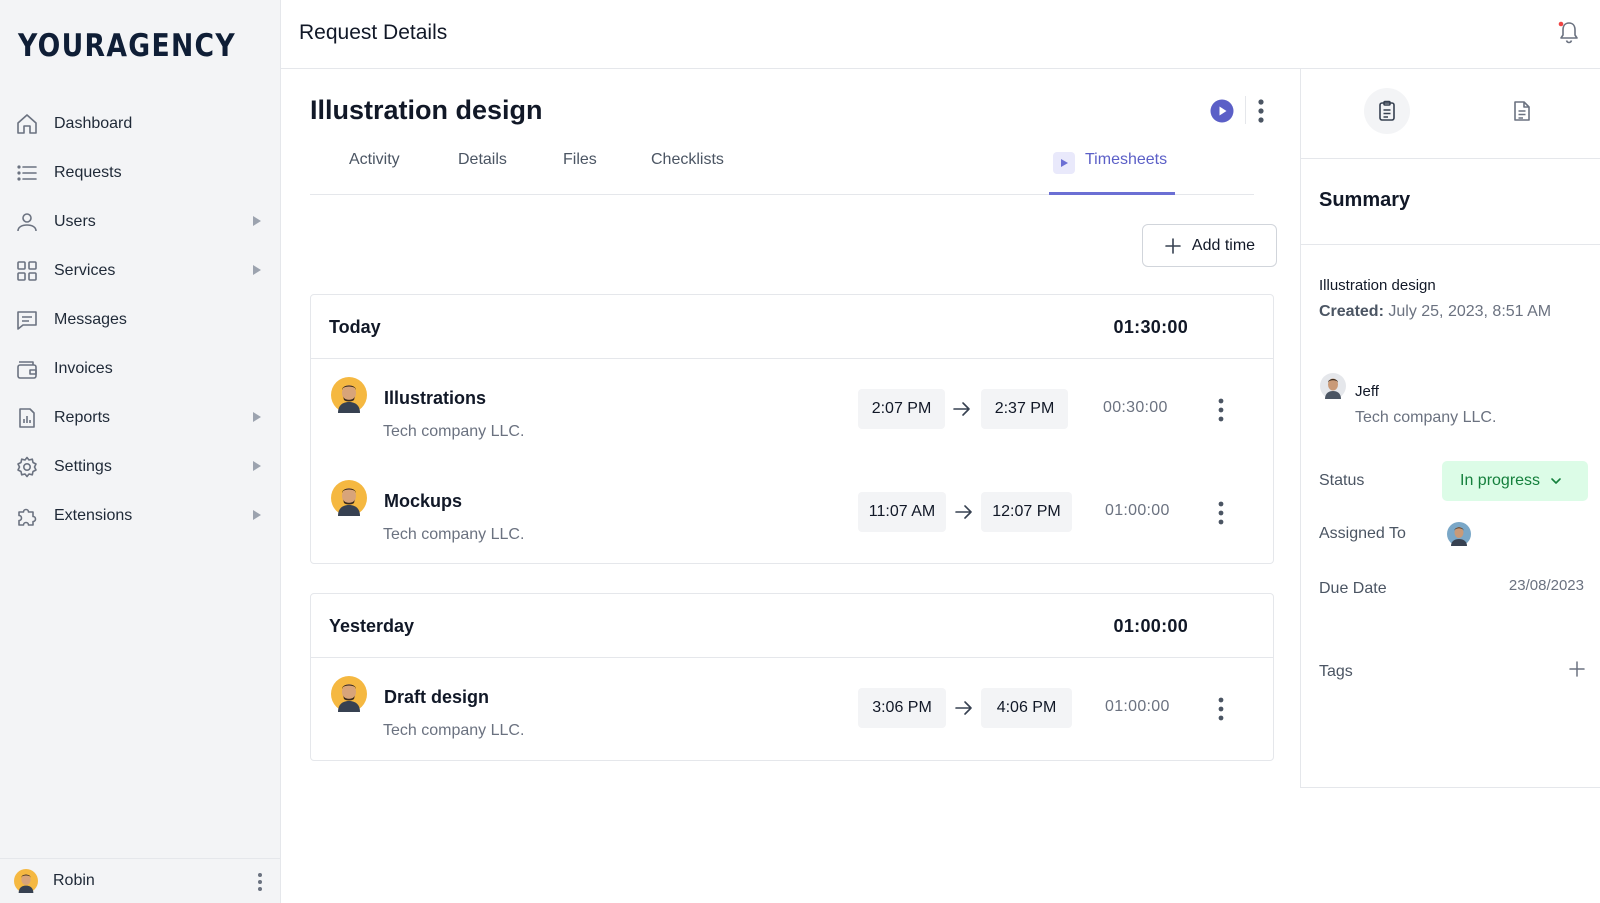 The width and height of the screenshot is (1600, 903). Describe the element at coordinates (140, 880) in the screenshot. I see `sidebar-user-profile: Robin` at that location.